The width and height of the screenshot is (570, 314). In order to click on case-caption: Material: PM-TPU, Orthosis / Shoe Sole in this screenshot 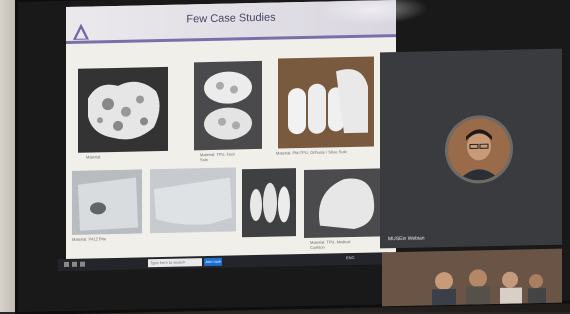, I will do `click(311, 152)`.